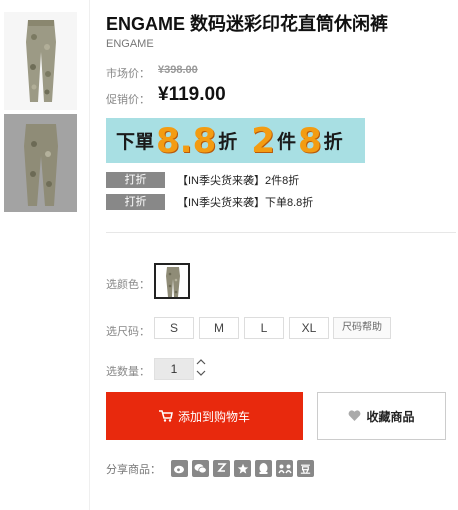 The width and height of the screenshot is (458, 510). I want to click on weibo-icon, so click(179, 468).